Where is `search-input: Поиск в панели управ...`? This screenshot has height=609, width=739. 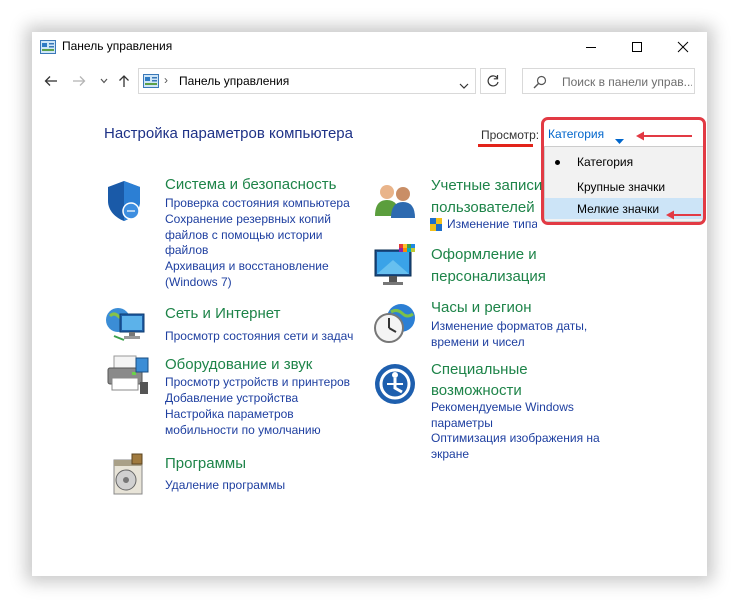
search-input: Поиск в панели управ... is located at coordinates (608, 81).